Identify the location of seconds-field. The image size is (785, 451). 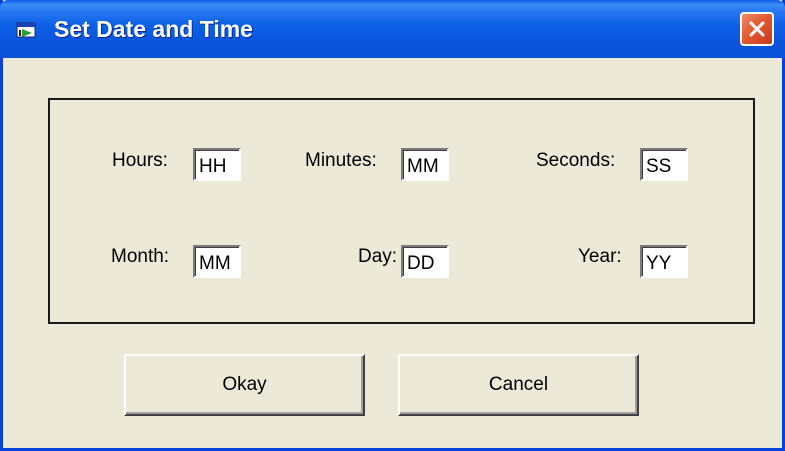
(664, 164).